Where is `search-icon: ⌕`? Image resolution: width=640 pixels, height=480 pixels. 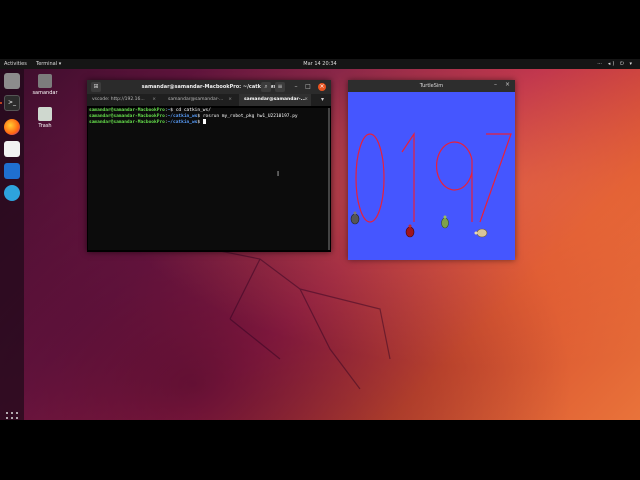
search-icon: ⌕ is located at coordinates (266, 87).